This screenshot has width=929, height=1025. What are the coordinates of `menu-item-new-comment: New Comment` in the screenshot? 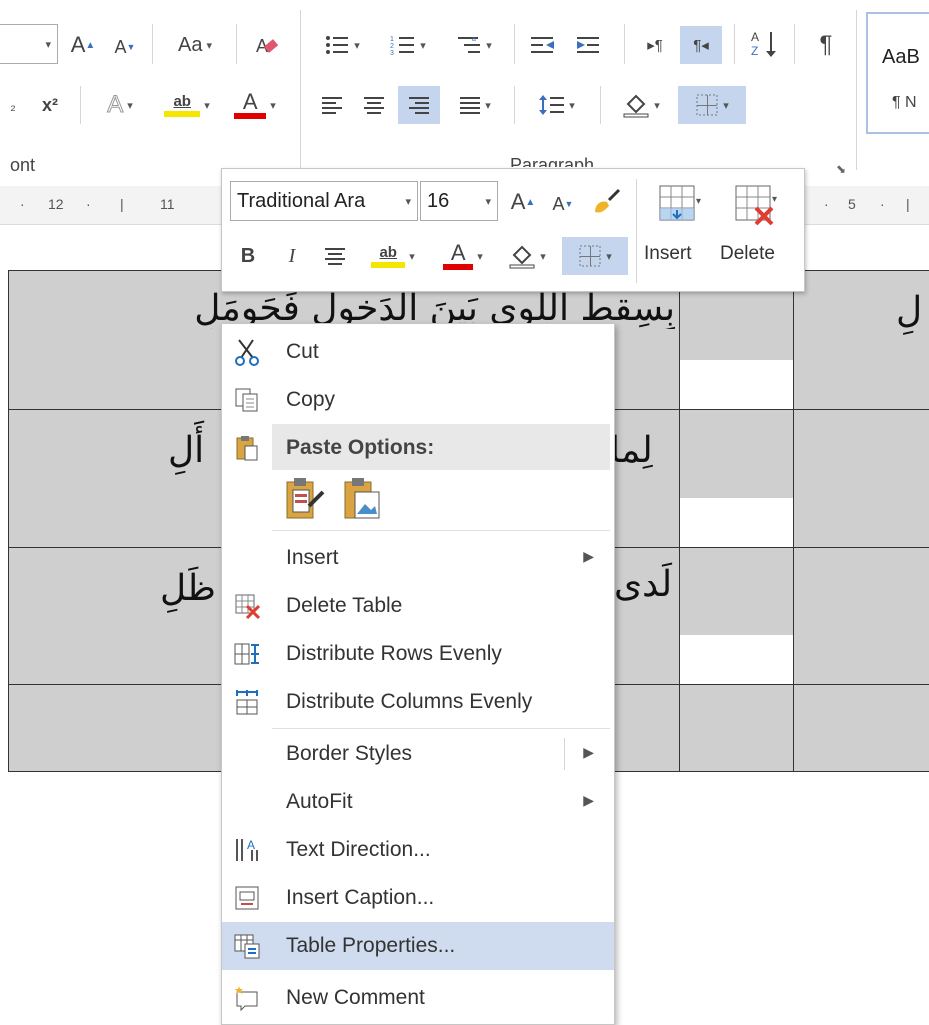 It's located at (418, 998).